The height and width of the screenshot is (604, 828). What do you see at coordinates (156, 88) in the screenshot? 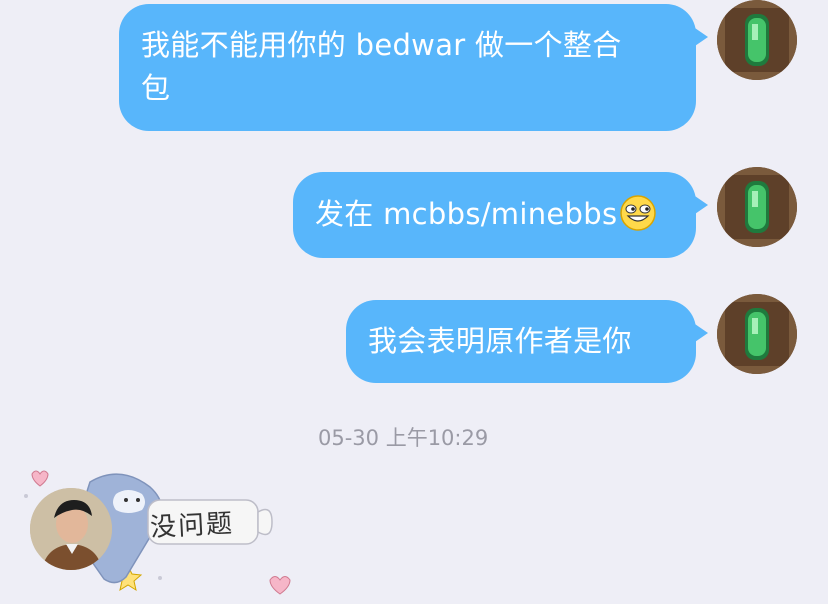
I see `message-1-line-2: 包` at bounding box center [156, 88].